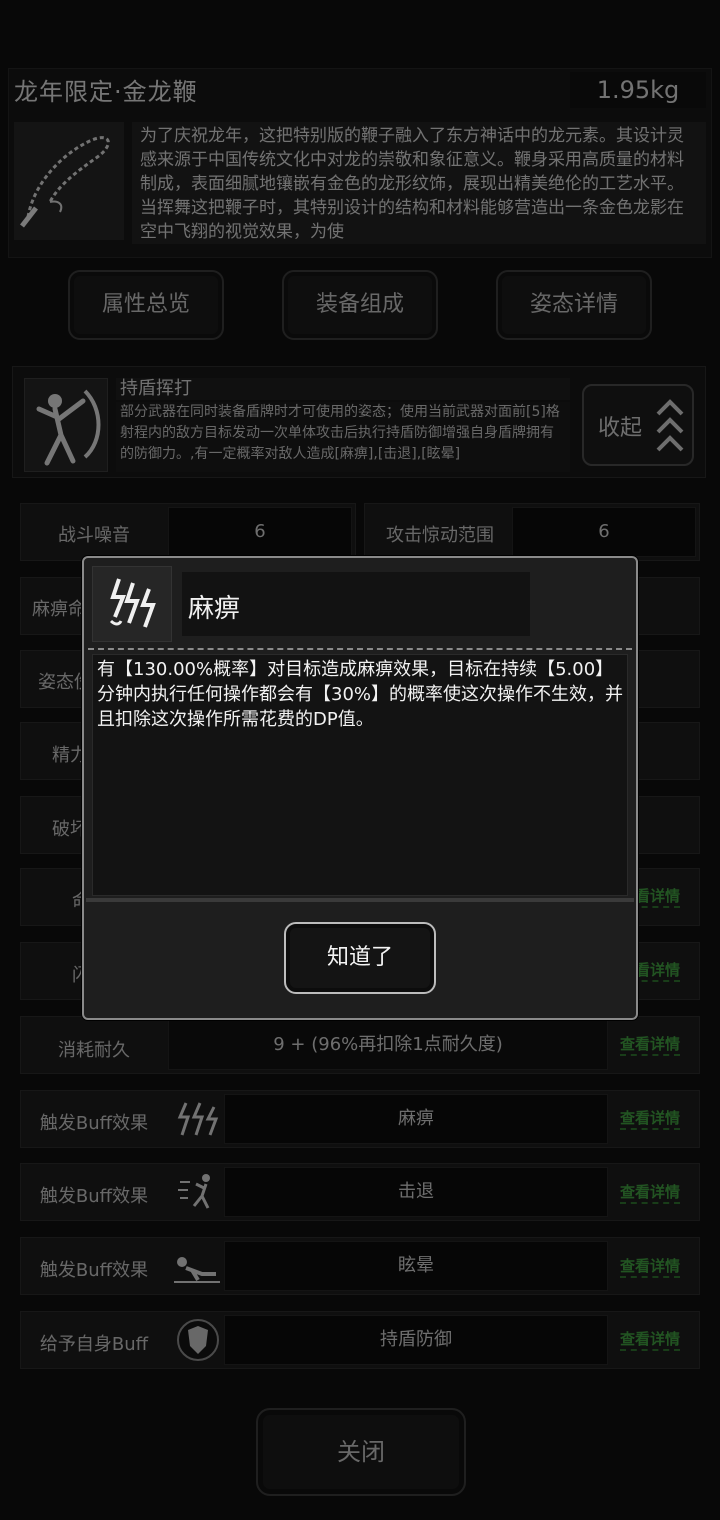 This screenshot has width=720, height=1520. What do you see at coordinates (214, 609) in the screenshot?
I see `dialog-title: 麻痹` at bounding box center [214, 609].